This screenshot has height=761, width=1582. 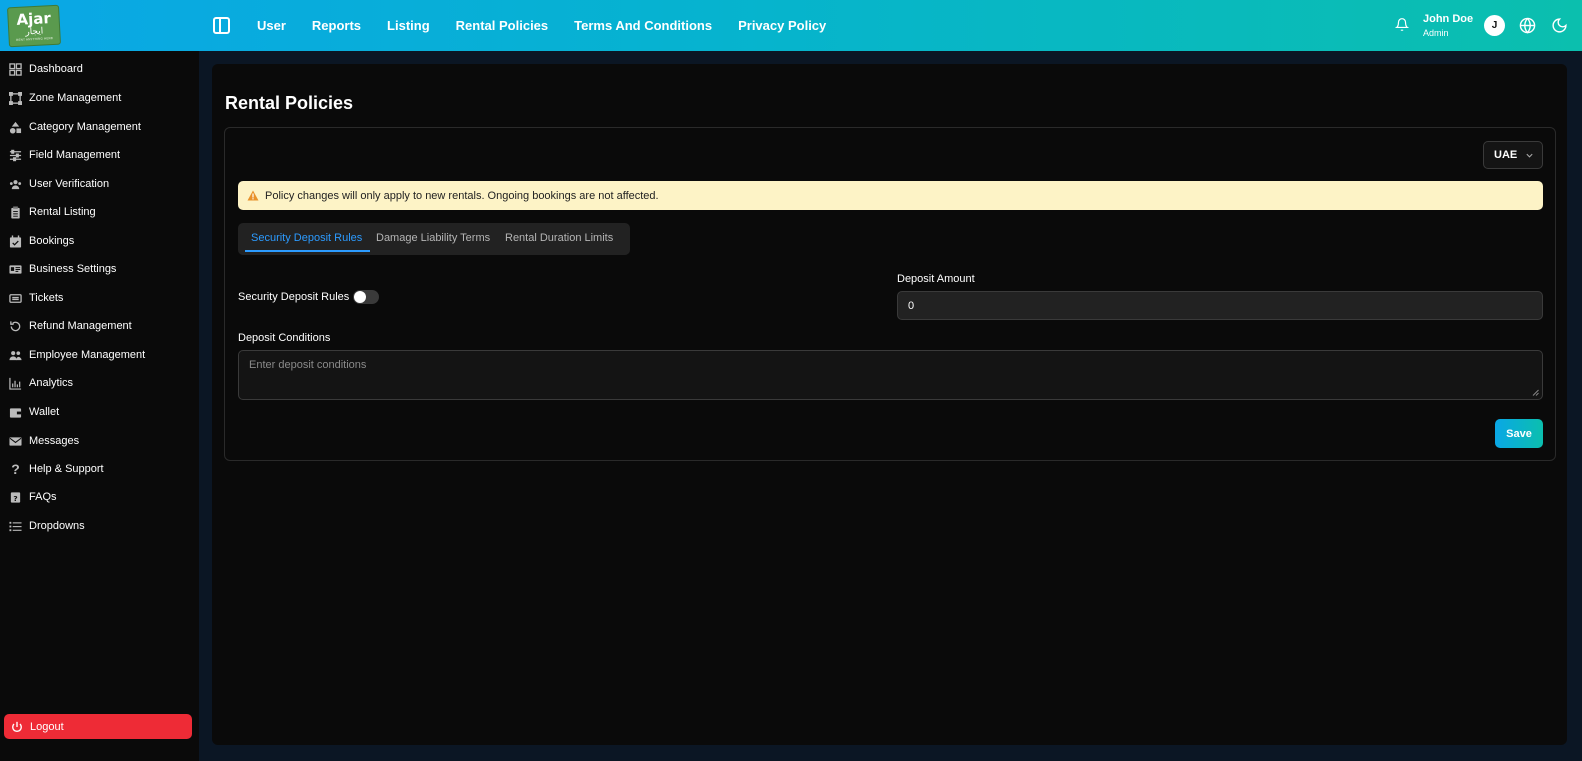 I want to click on sidebar-item-help-and-support: ? Help & Support, so click(x=56, y=469).